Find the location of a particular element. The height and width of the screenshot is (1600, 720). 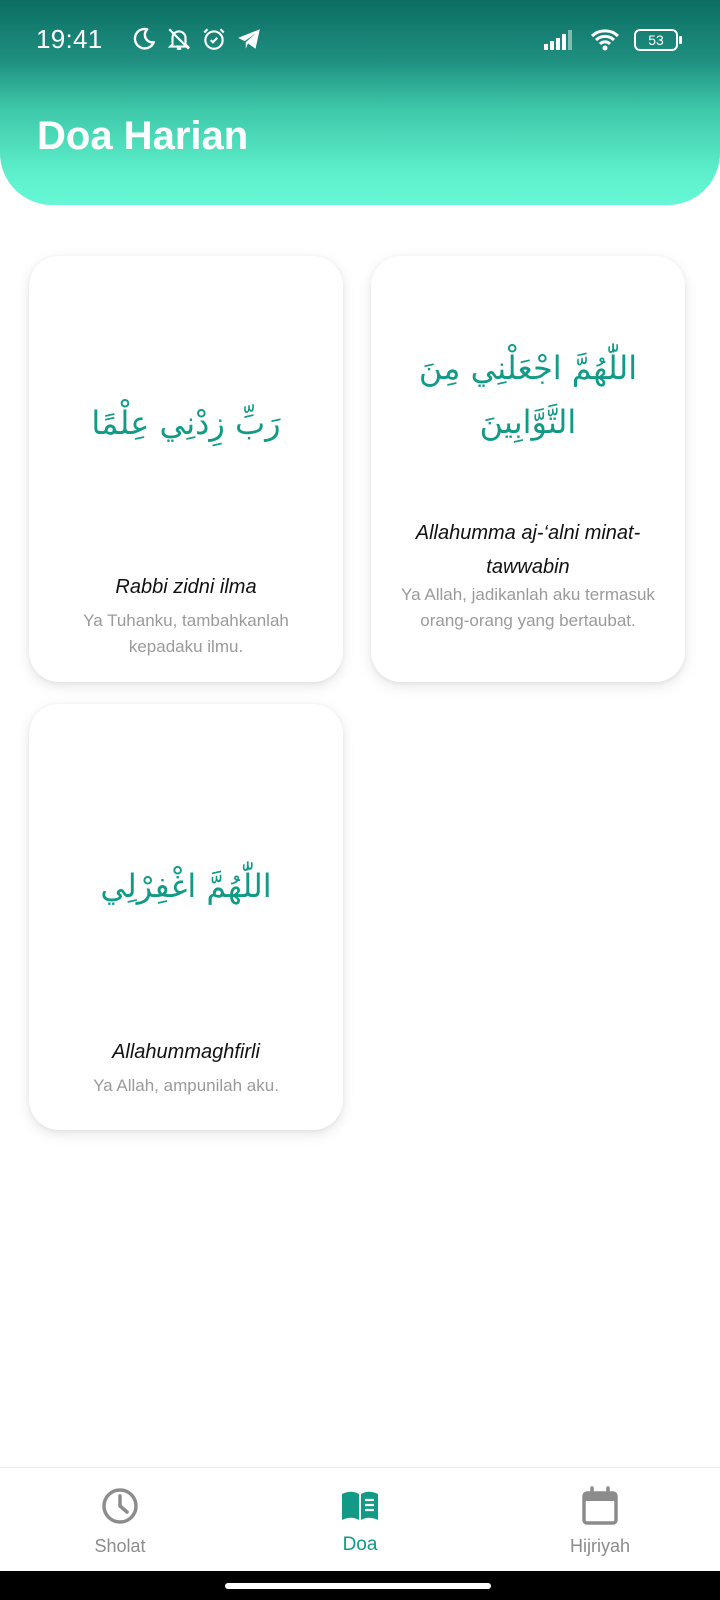

nav-label-sholat: Sholat is located at coordinates (120, 1546).